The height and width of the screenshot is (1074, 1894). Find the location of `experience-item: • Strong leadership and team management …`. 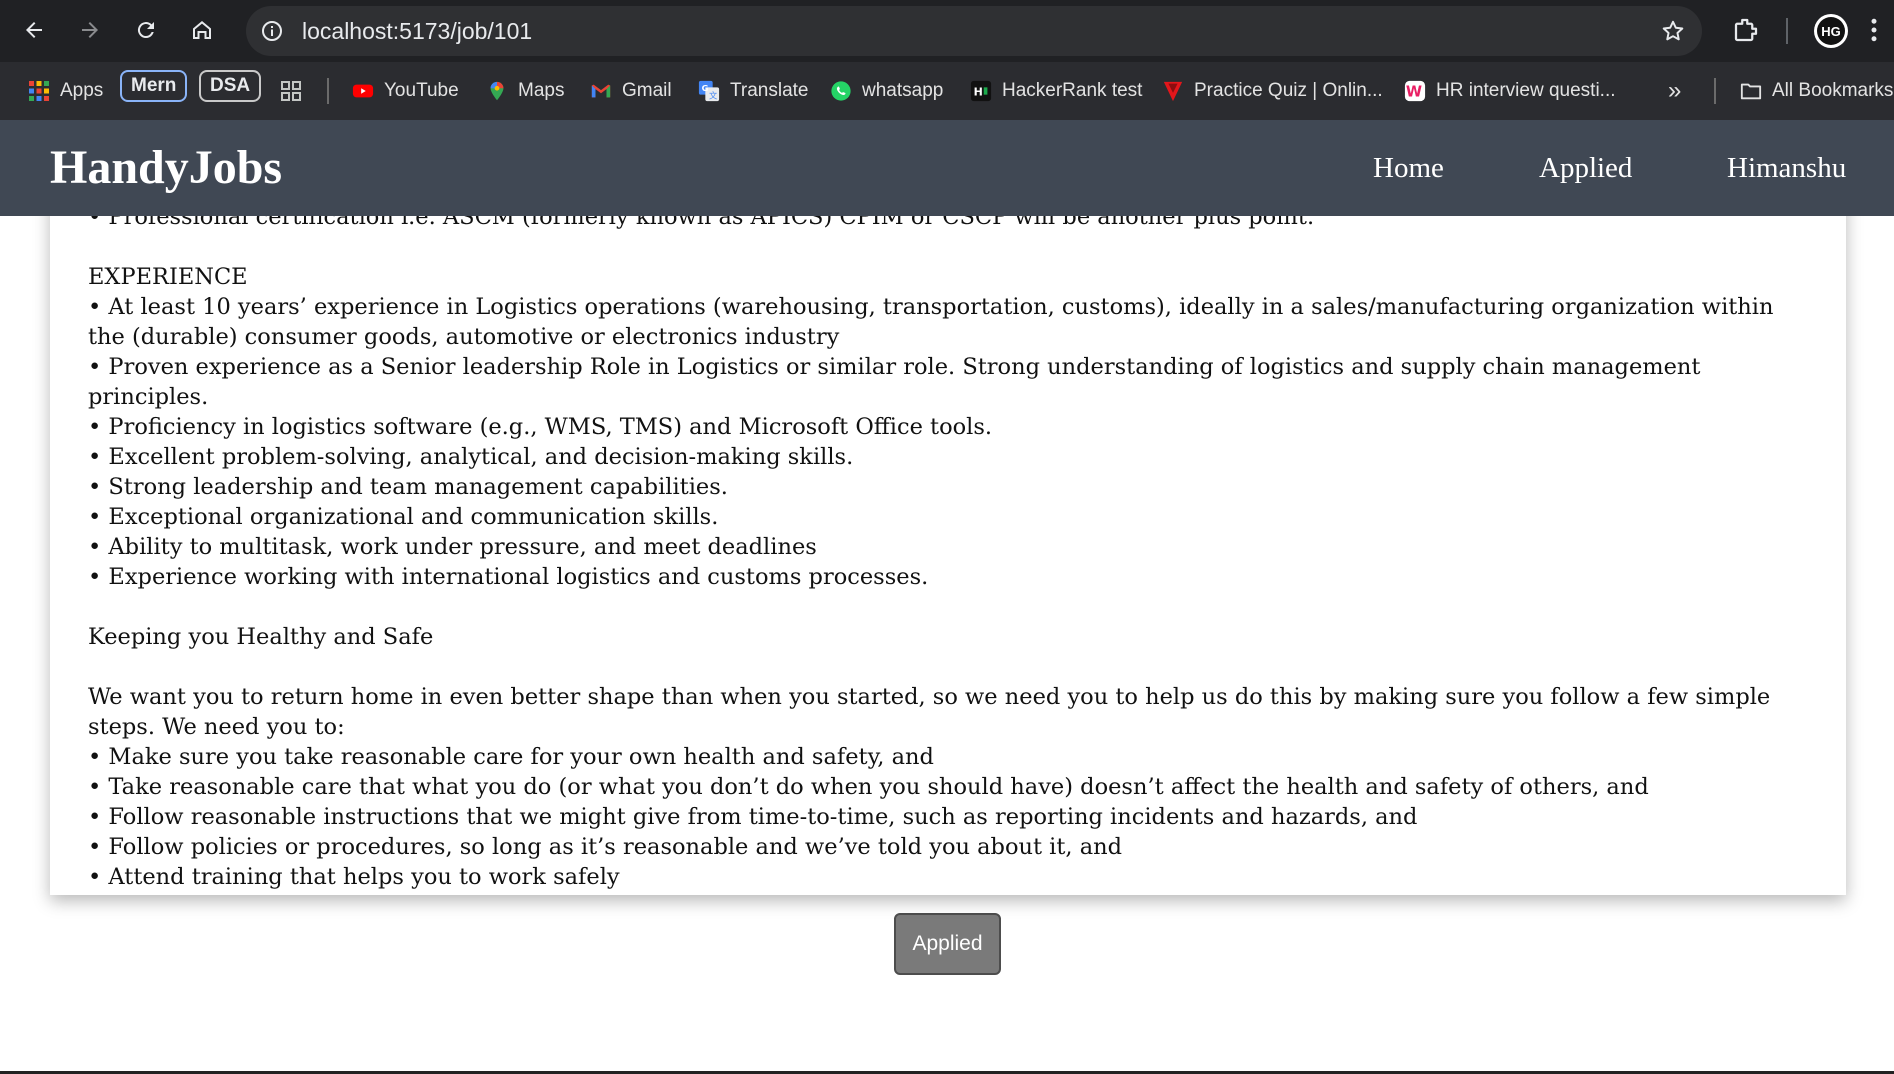

experience-item: • Strong leadership and team management … is located at coordinates (408, 487).